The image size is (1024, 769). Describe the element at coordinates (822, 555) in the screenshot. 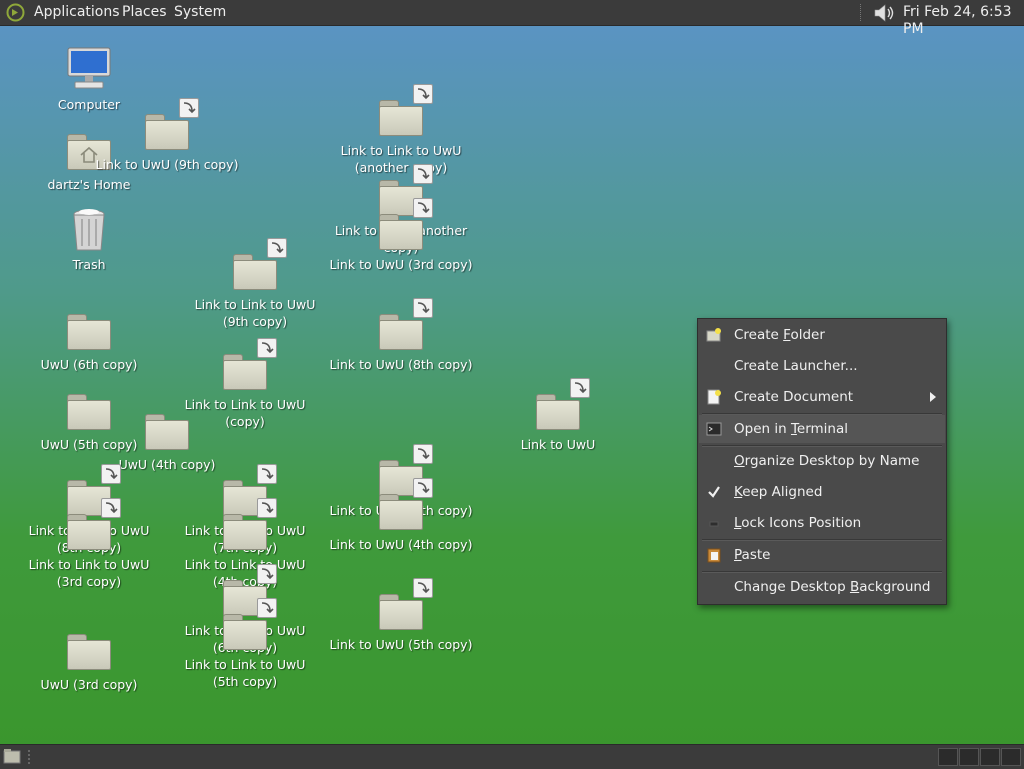

I see `menu-paste: Paste` at that location.